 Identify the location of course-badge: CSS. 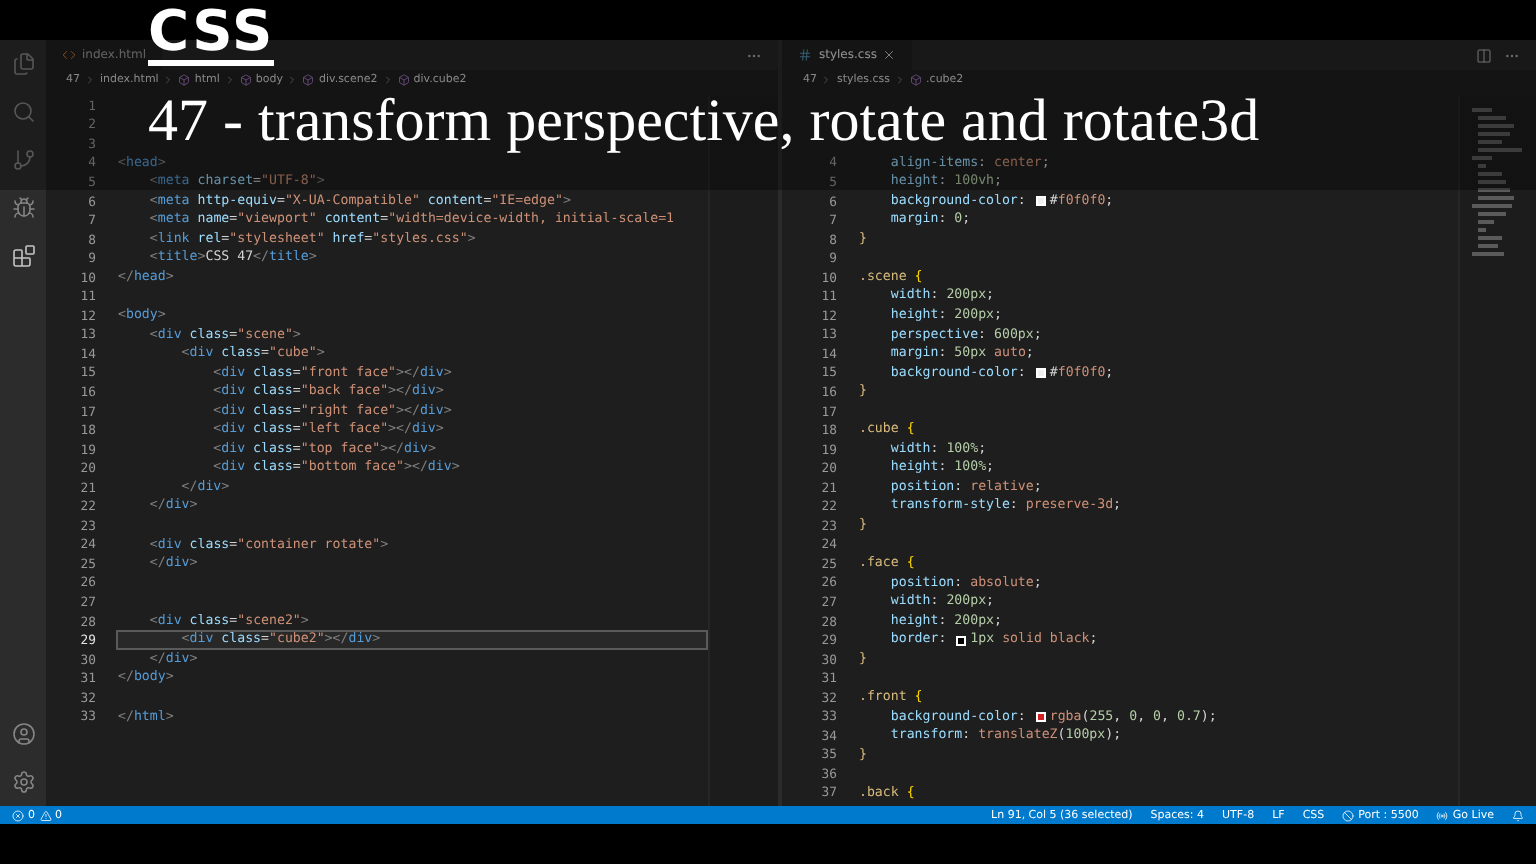
(211, 35).